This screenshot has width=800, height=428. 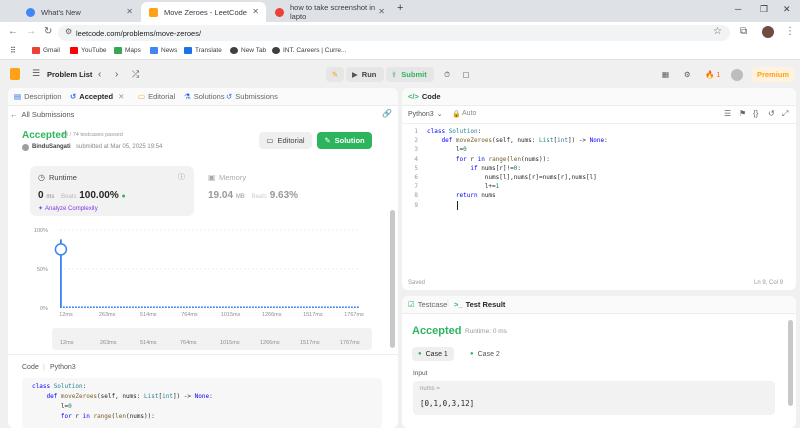 I want to click on analyze-complexity-link: ✦ Analyze Complexity, so click(x=68, y=208).